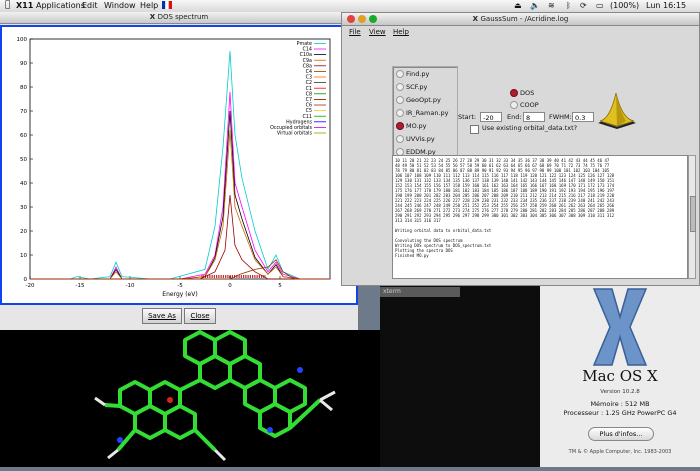 The image size is (700, 471). I want to click on save-as-button: Save As, so click(162, 316).